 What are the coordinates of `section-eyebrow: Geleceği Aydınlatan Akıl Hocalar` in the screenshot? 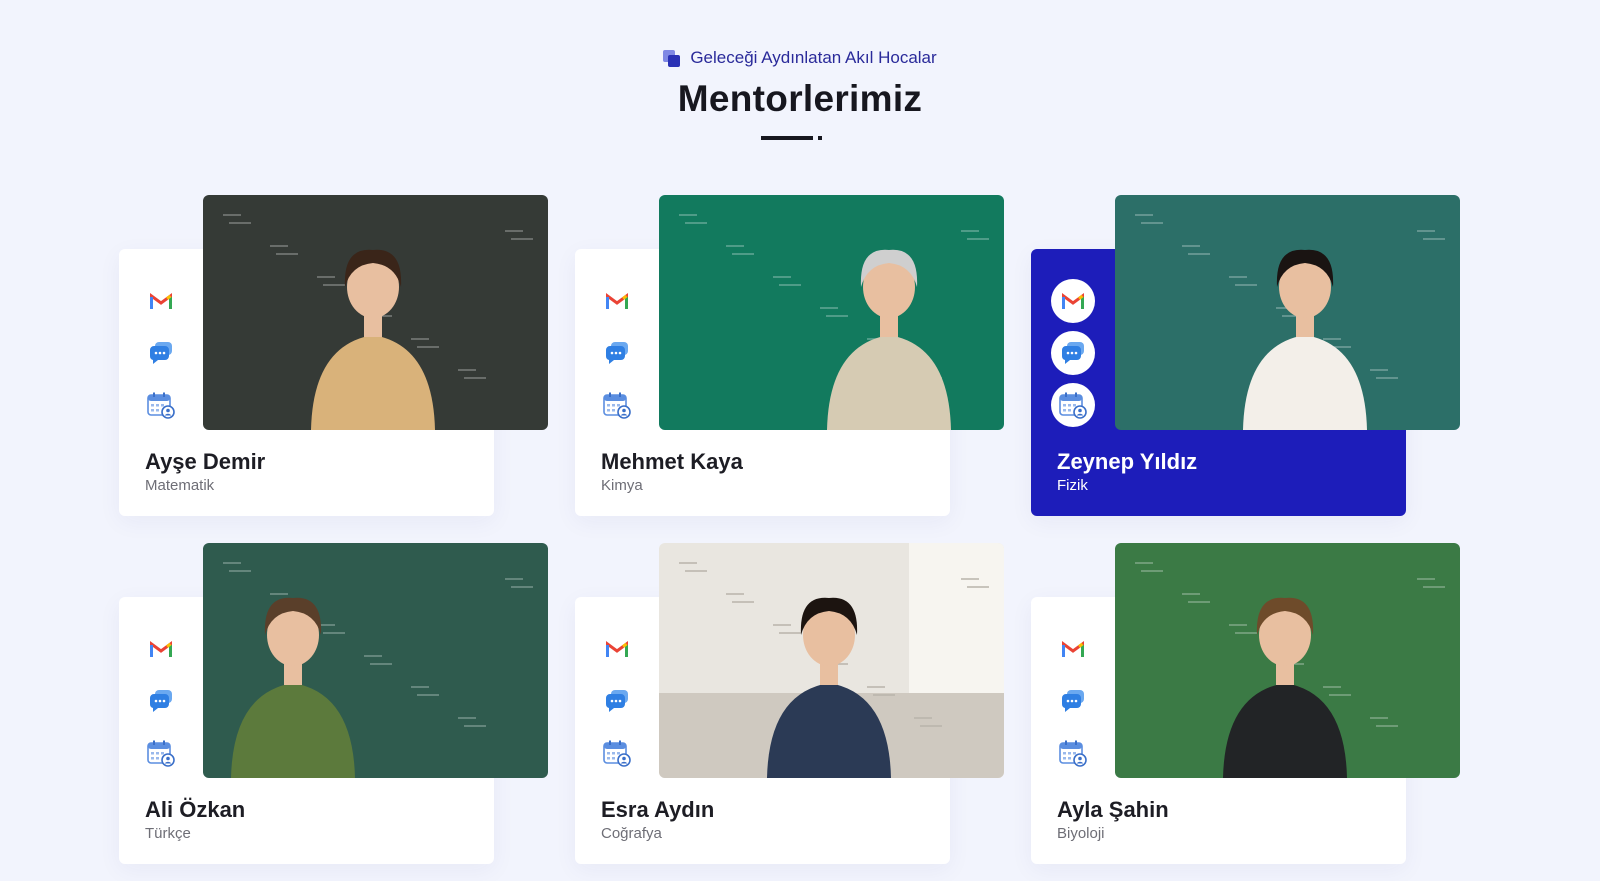 It's located at (800, 58).